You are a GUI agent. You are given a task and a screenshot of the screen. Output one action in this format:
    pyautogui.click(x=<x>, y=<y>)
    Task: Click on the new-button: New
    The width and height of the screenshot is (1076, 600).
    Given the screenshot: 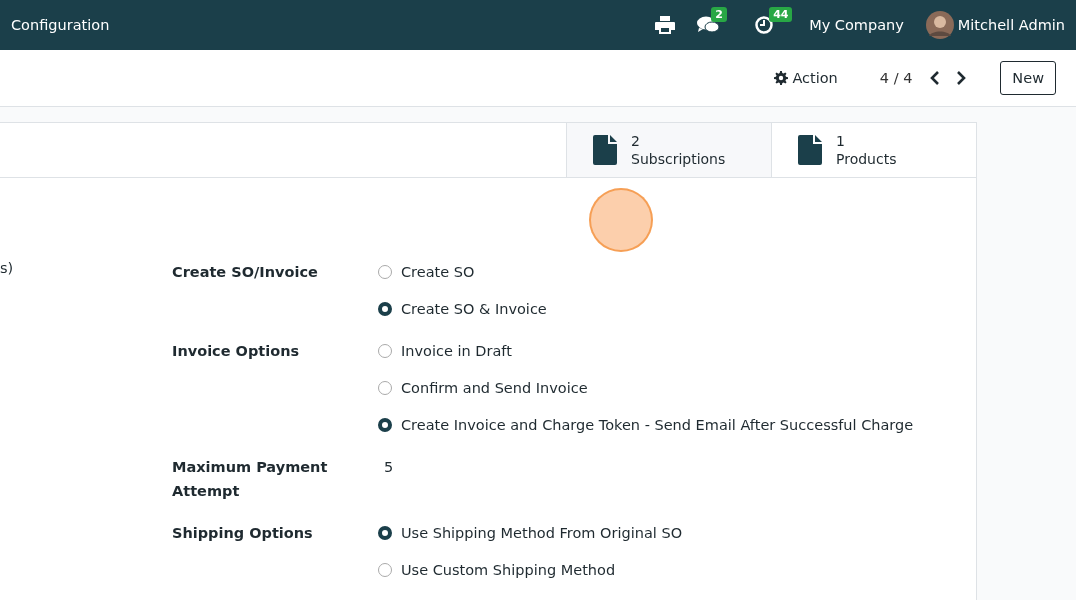 What is the action you would take?
    pyautogui.click(x=1028, y=78)
    